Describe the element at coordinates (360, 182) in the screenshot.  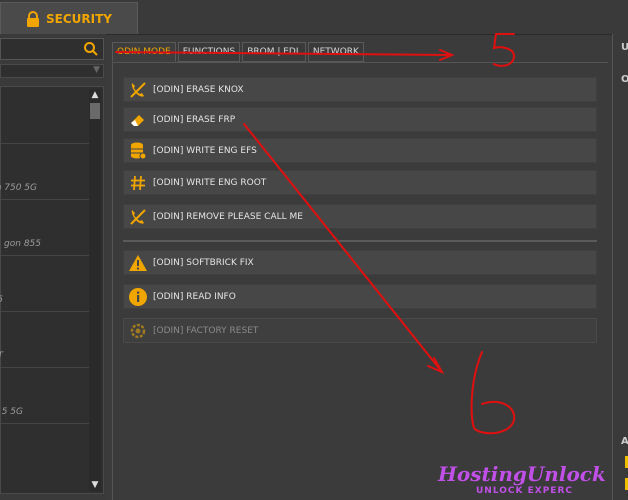
I see `write-eng-root-button: [ODIN] WRITE ENG ROOT` at that location.